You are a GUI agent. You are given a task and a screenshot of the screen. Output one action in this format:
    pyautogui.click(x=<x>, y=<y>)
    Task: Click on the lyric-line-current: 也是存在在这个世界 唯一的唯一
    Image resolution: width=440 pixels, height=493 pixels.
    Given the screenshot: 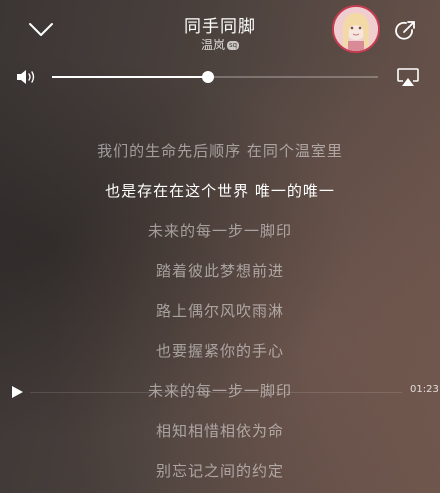 What is the action you would take?
    pyautogui.click(x=220, y=190)
    